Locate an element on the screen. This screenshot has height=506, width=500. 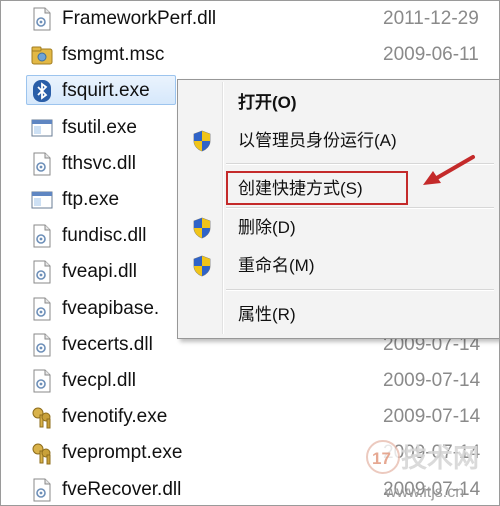
msc-icon is located at coordinates (42, 55).